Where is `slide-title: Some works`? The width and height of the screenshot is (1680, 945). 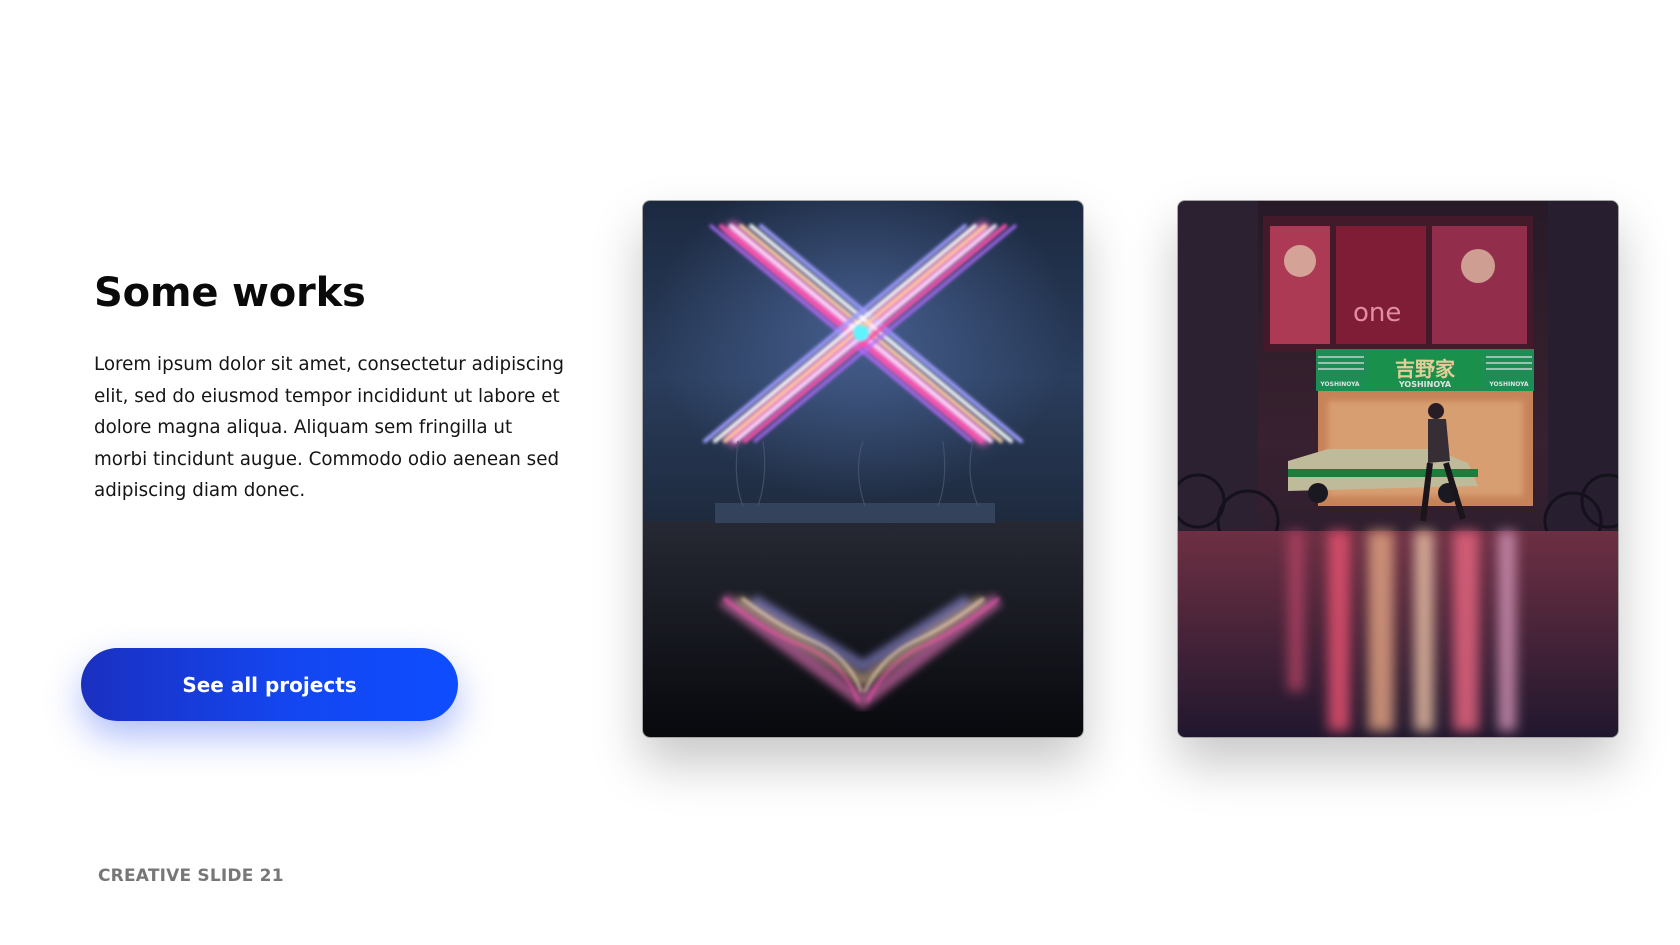 slide-title: Some works is located at coordinates (230, 293).